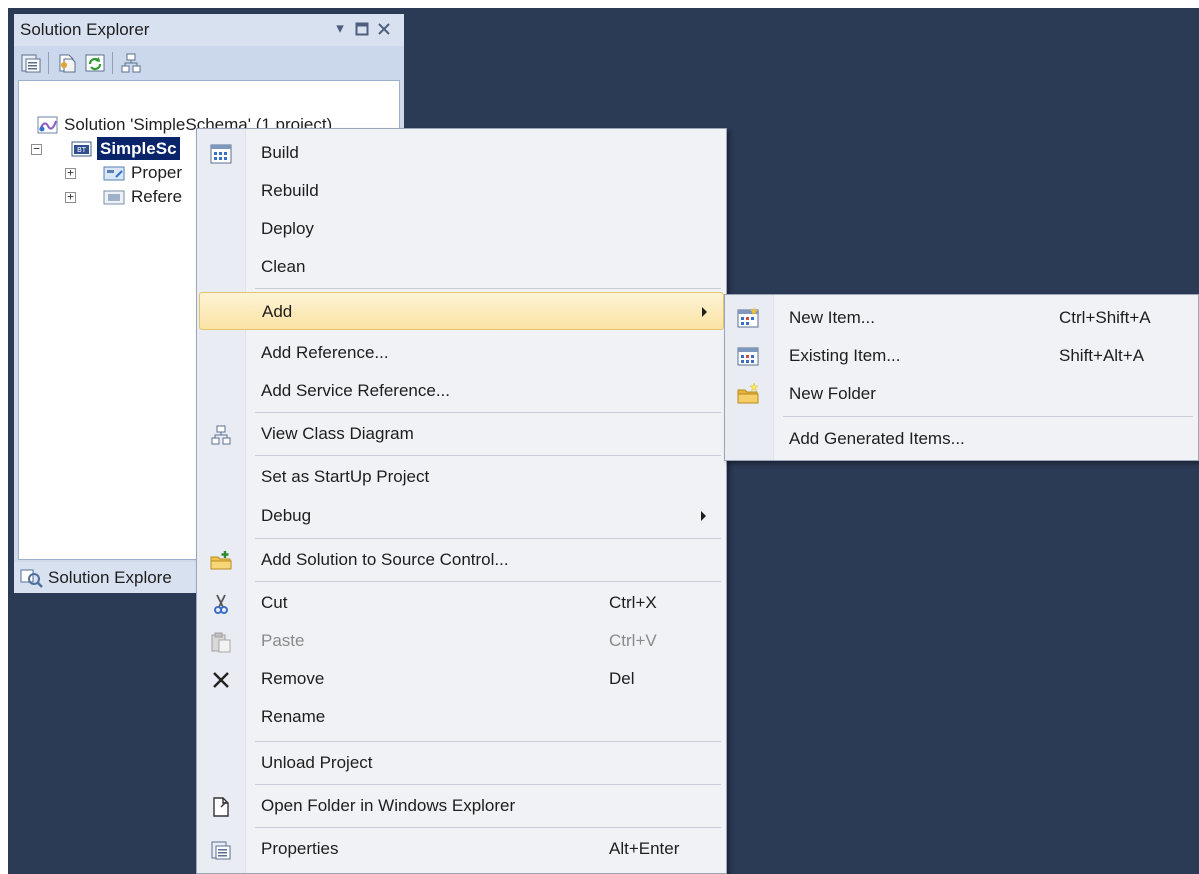  I want to click on add-to-source-control-icon, so click(221, 560).